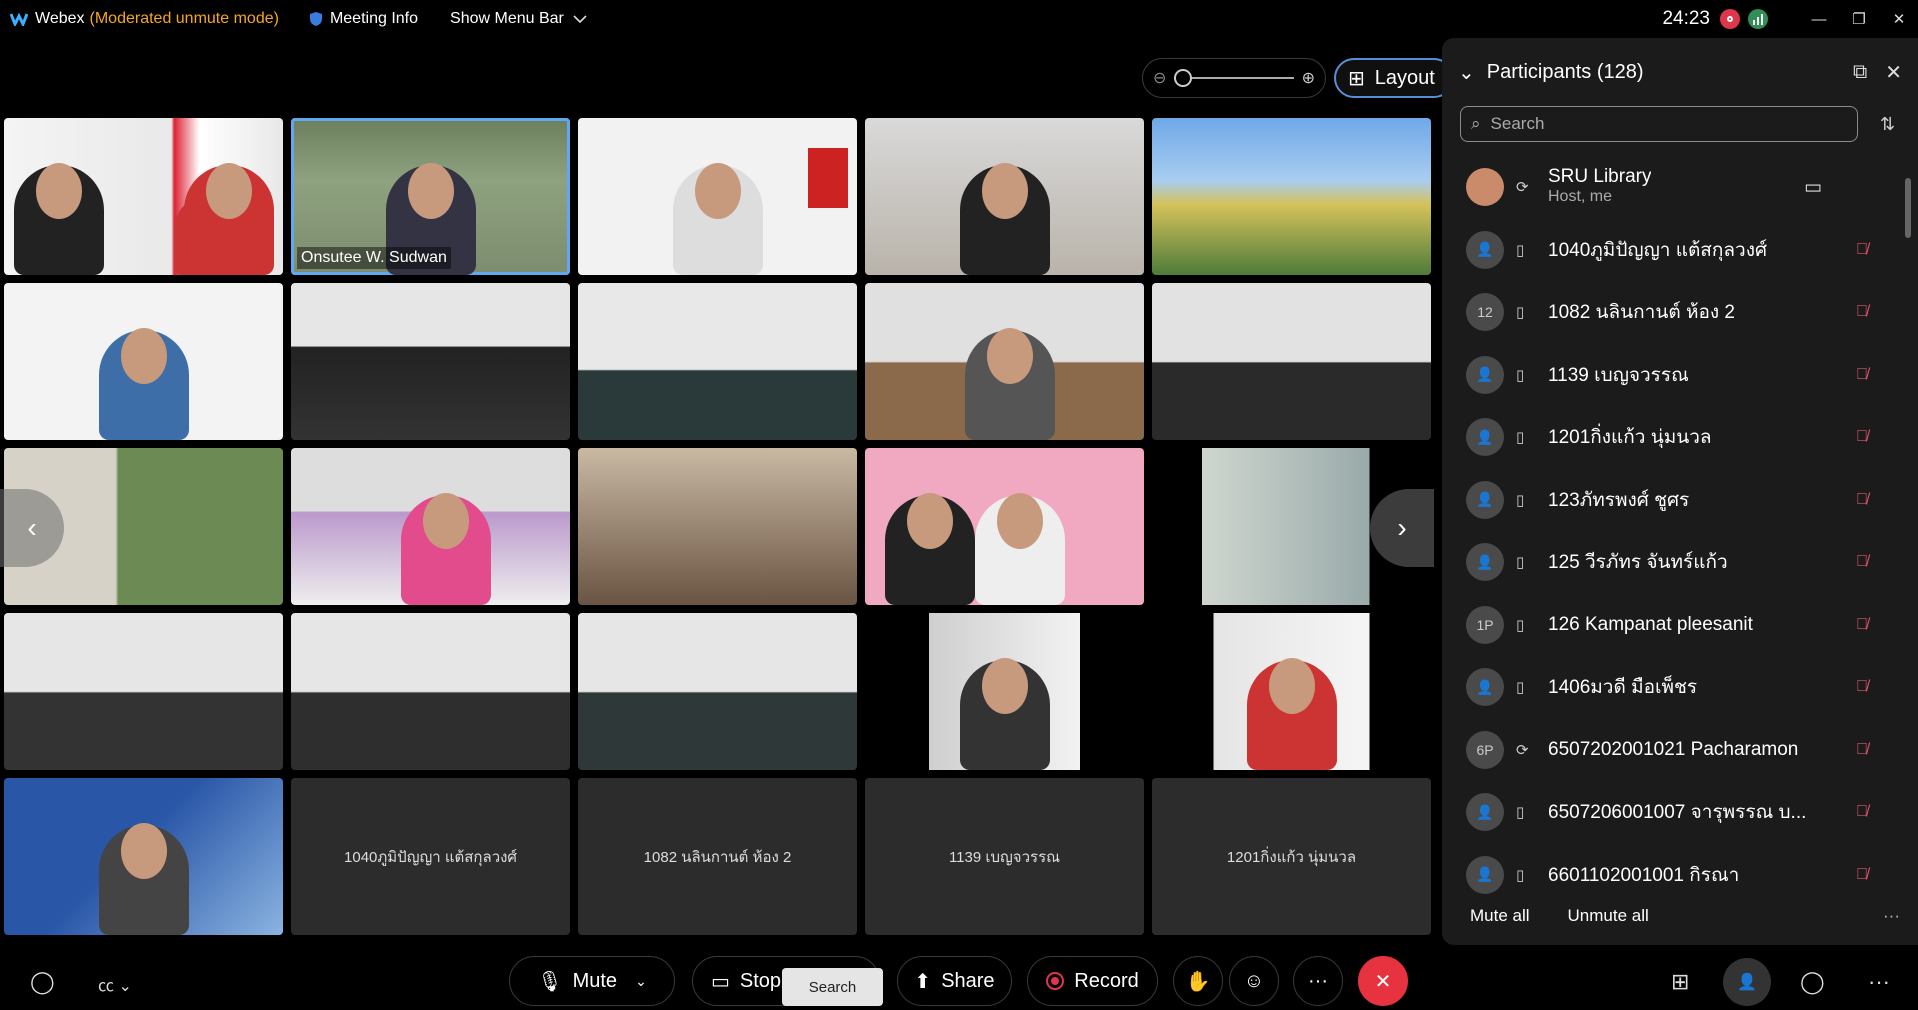 The image size is (1918, 1010). Describe the element at coordinates (1680, 500) in the screenshot. I see `participant-row: 👤 ▯ 123ภัทรพงศ์ ชูศร 🎙̸` at that location.